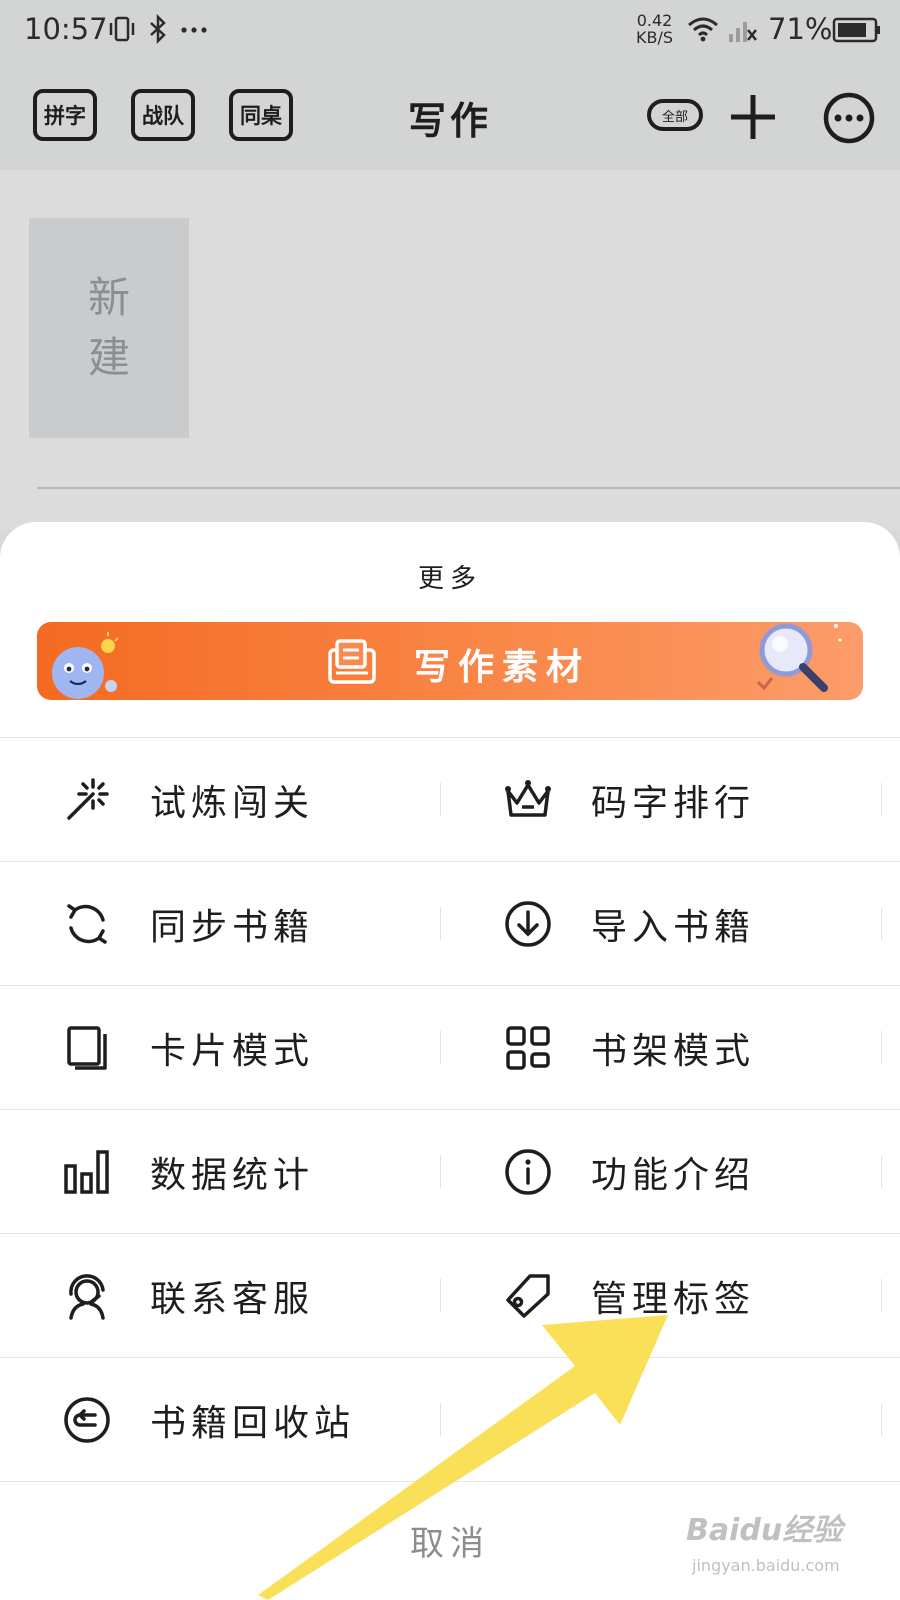 The width and height of the screenshot is (900, 1600). Describe the element at coordinates (450, 1296) in the screenshot. I see `menu-row-5: 联系客服 管理标签` at that location.